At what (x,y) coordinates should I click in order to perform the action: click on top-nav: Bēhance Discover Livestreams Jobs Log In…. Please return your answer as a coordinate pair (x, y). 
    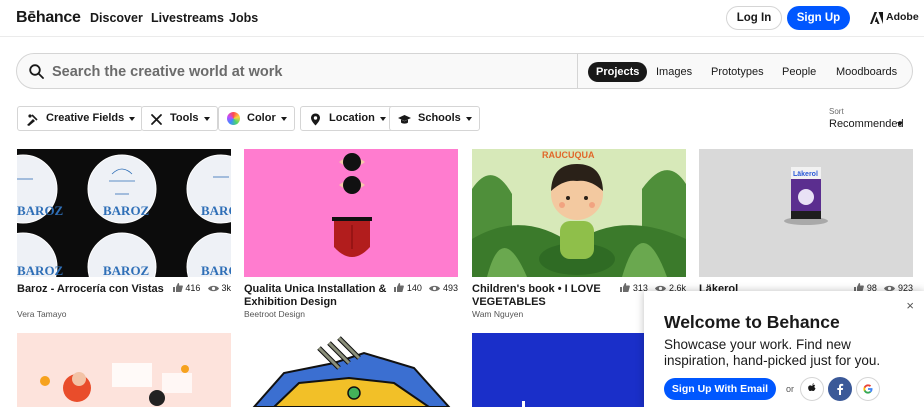
    Looking at the image, I should click on (462, 18).